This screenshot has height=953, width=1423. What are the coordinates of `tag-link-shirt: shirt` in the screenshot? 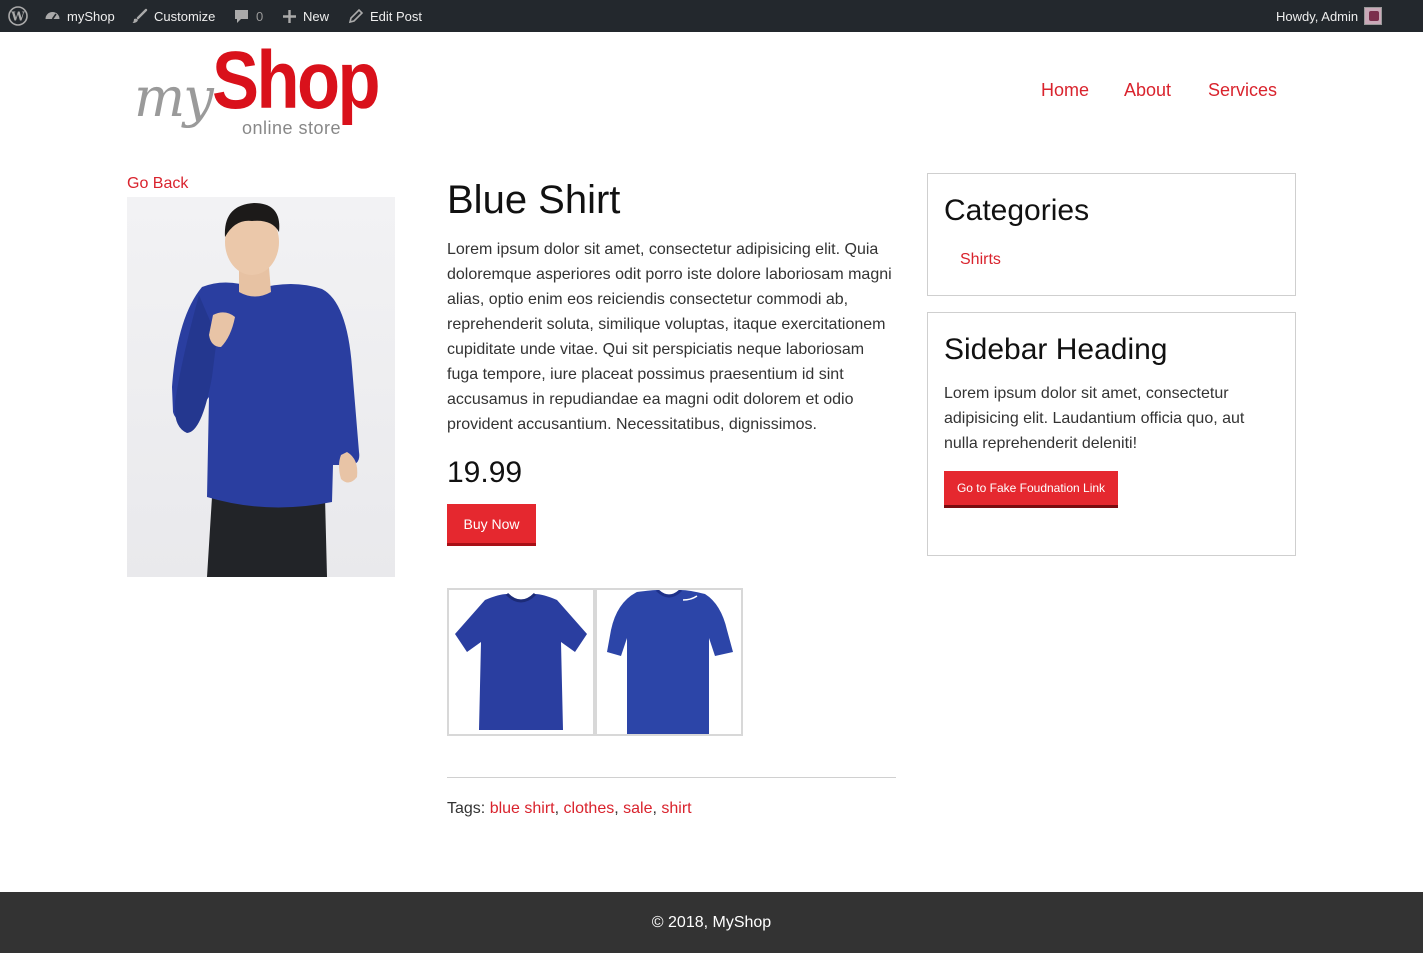 It's located at (676, 808).